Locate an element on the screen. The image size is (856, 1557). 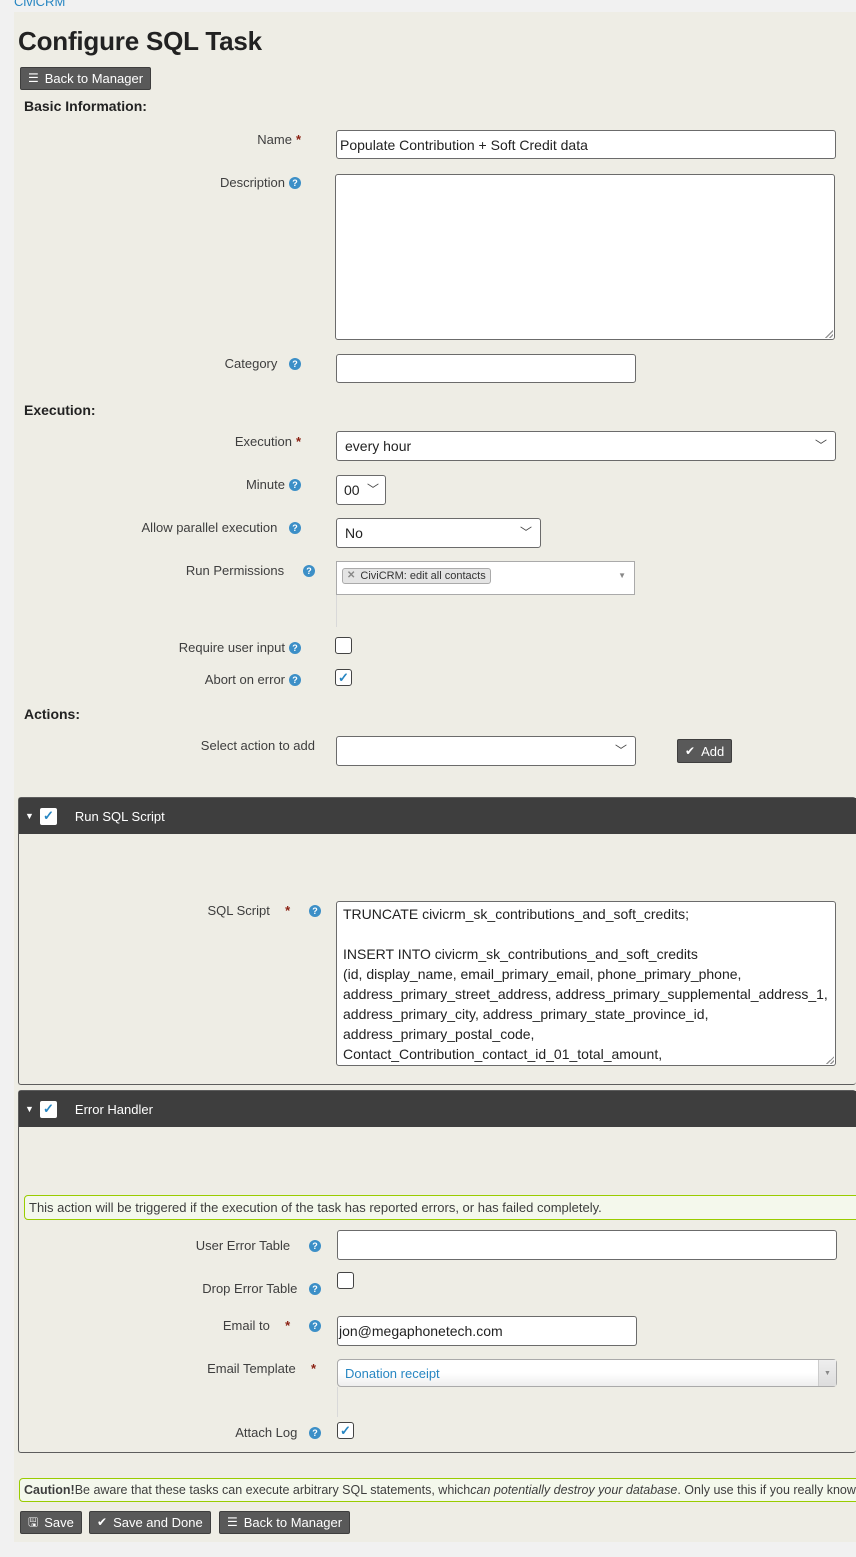
require-user-input-label: Require user input? is located at coordinates (240, 647).